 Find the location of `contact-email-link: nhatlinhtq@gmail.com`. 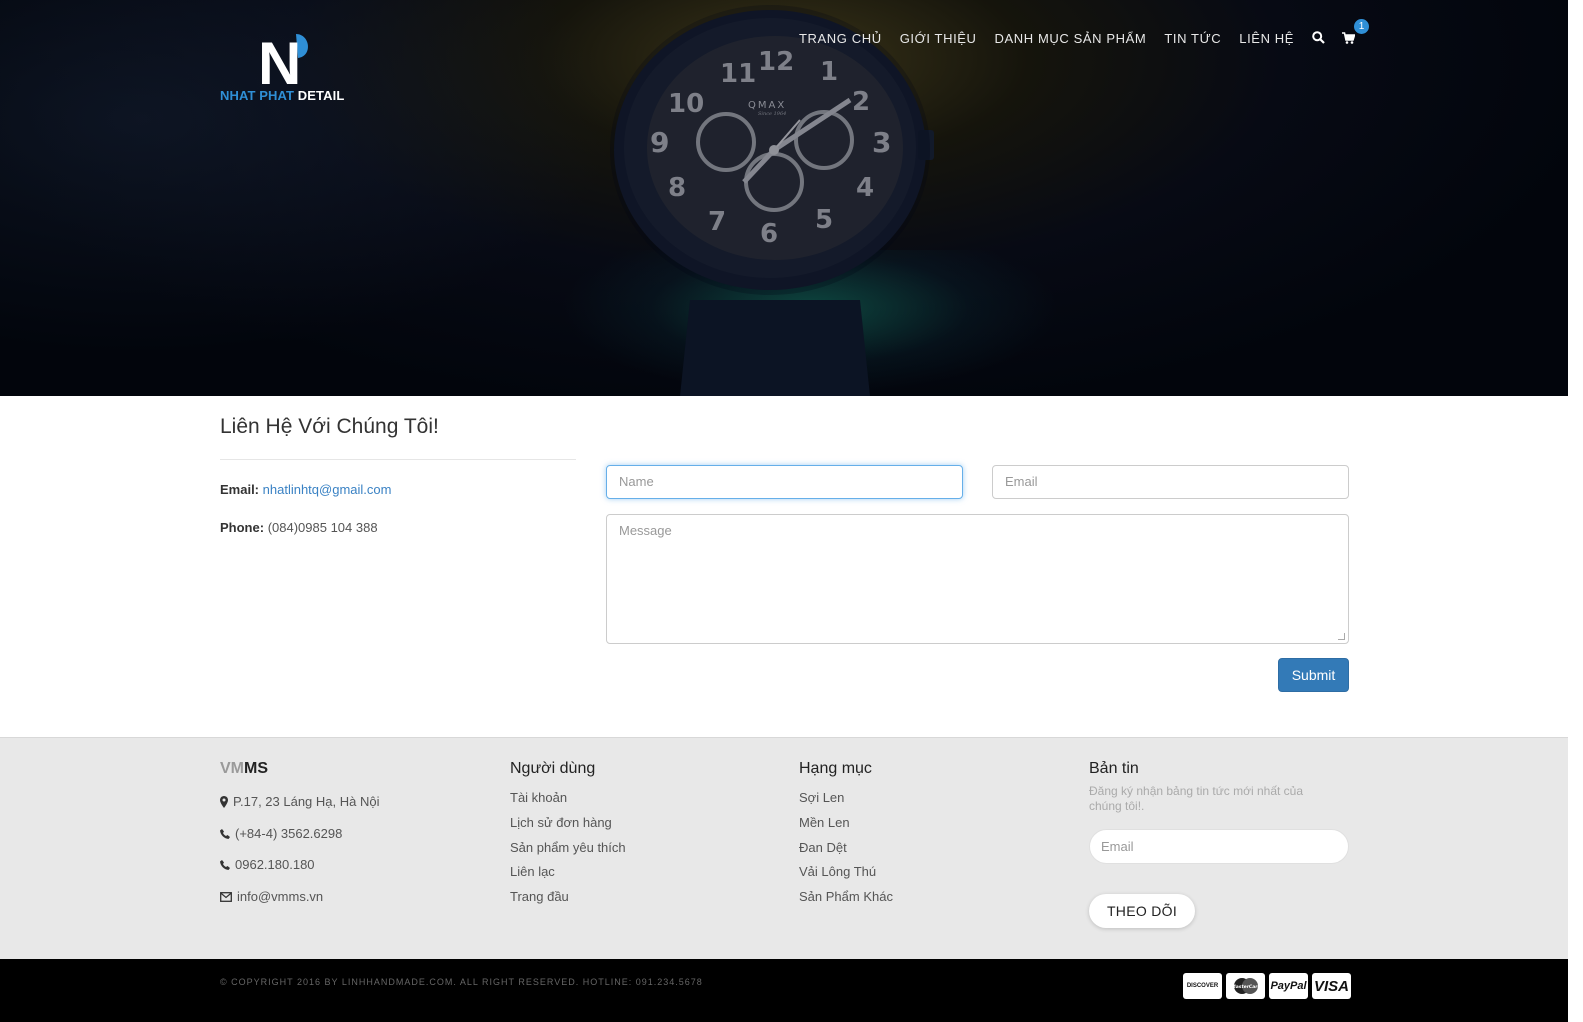

contact-email-link: nhatlinhtq@gmail.com is located at coordinates (327, 489).